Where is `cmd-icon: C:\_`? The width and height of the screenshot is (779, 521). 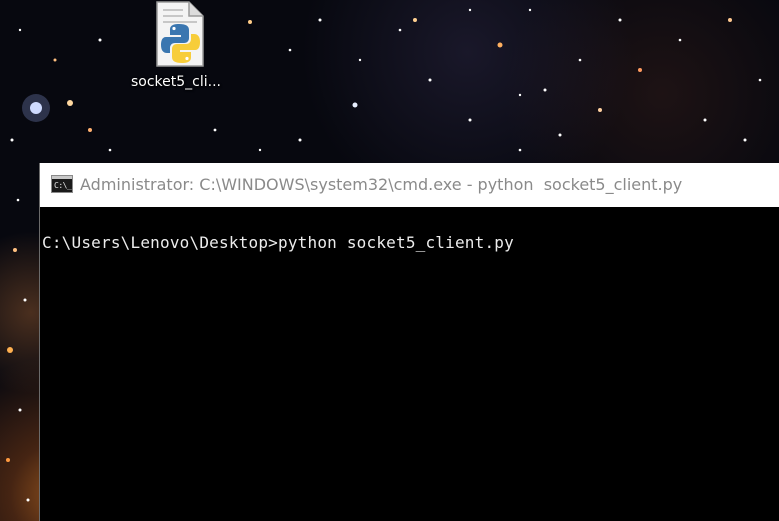 cmd-icon: C:\_ is located at coordinates (62, 184).